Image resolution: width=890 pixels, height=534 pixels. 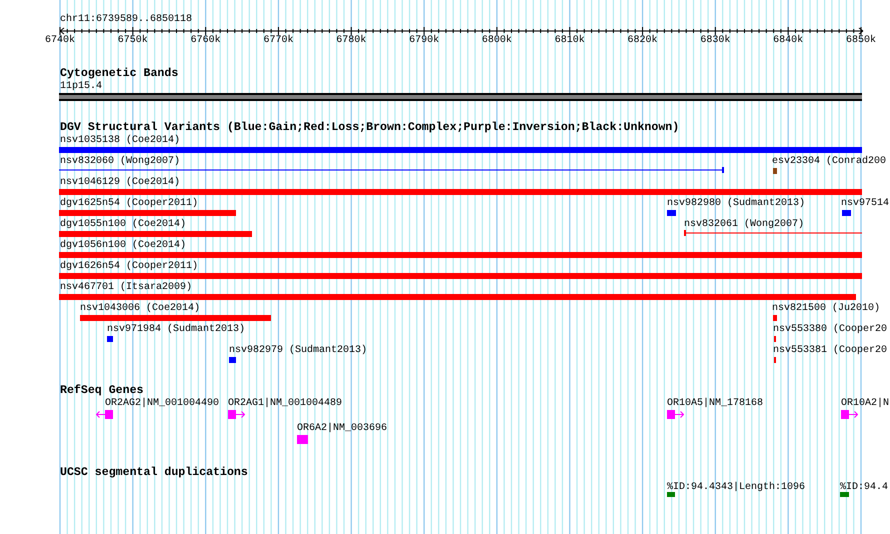 I want to click on feature-label: nsv553381 (Cooper20, so click(x=830, y=351).